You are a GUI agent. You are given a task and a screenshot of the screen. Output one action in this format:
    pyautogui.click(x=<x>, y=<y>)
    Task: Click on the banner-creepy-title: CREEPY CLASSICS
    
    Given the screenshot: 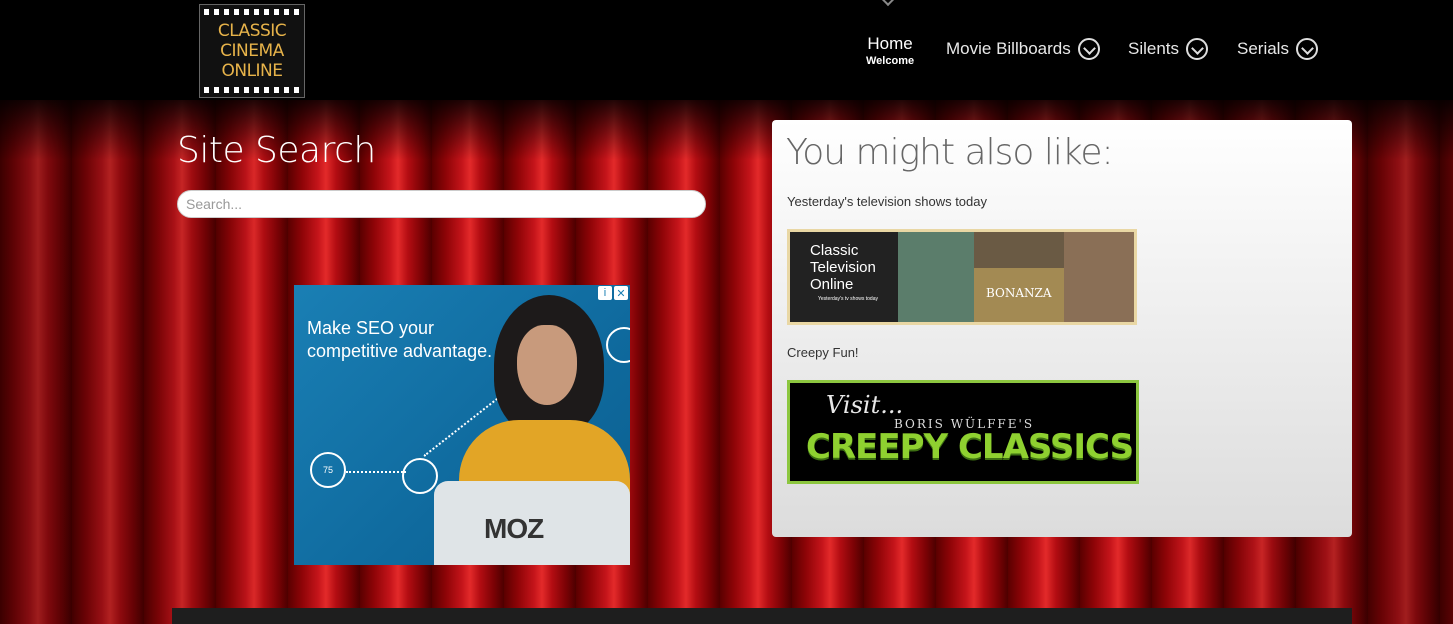 What is the action you would take?
    pyautogui.click(x=970, y=447)
    